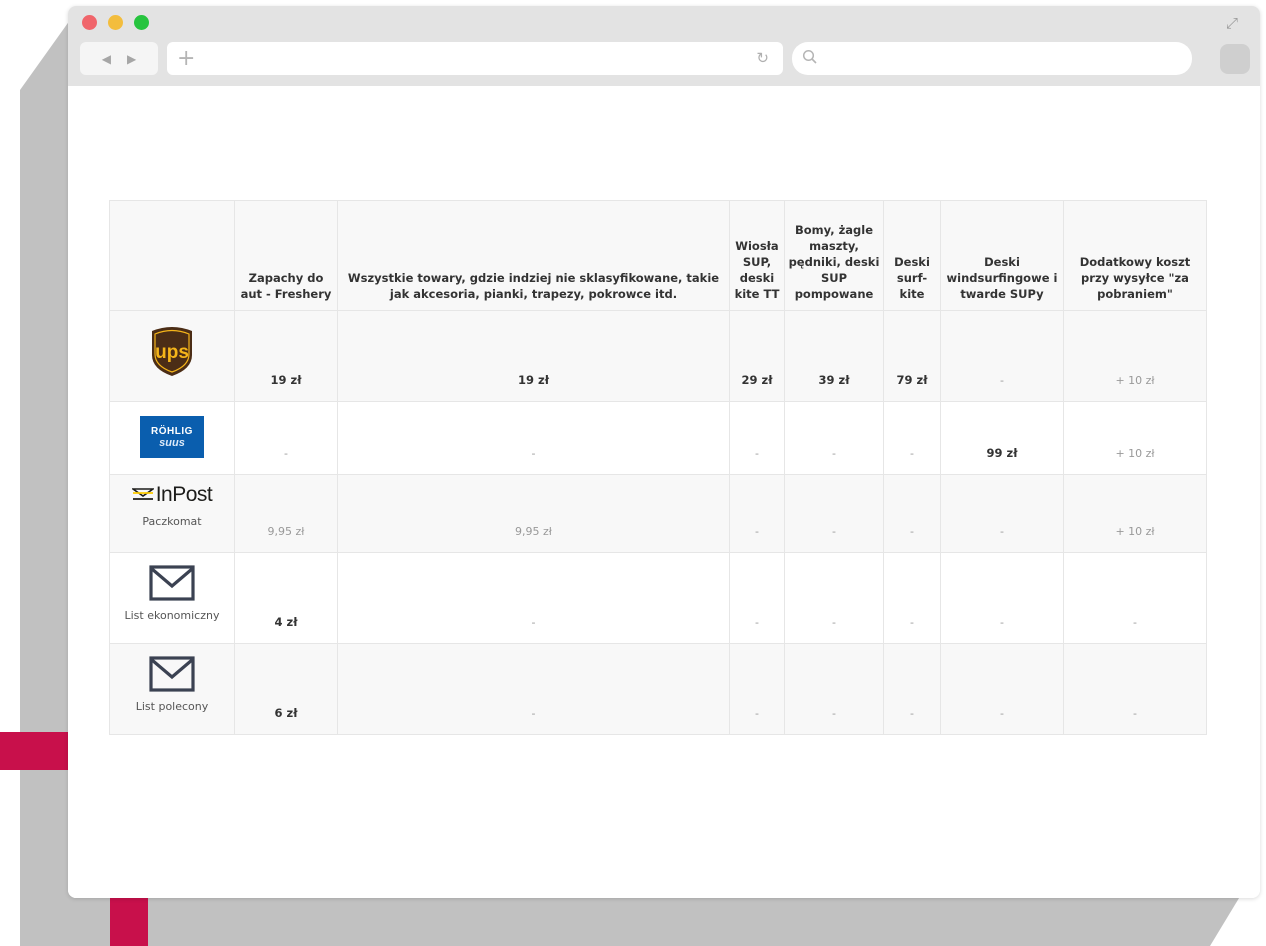 This screenshot has height=946, width=1266. What do you see at coordinates (757, 356) in the screenshot?
I see `table-cell: 29 zł` at bounding box center [757, 356].